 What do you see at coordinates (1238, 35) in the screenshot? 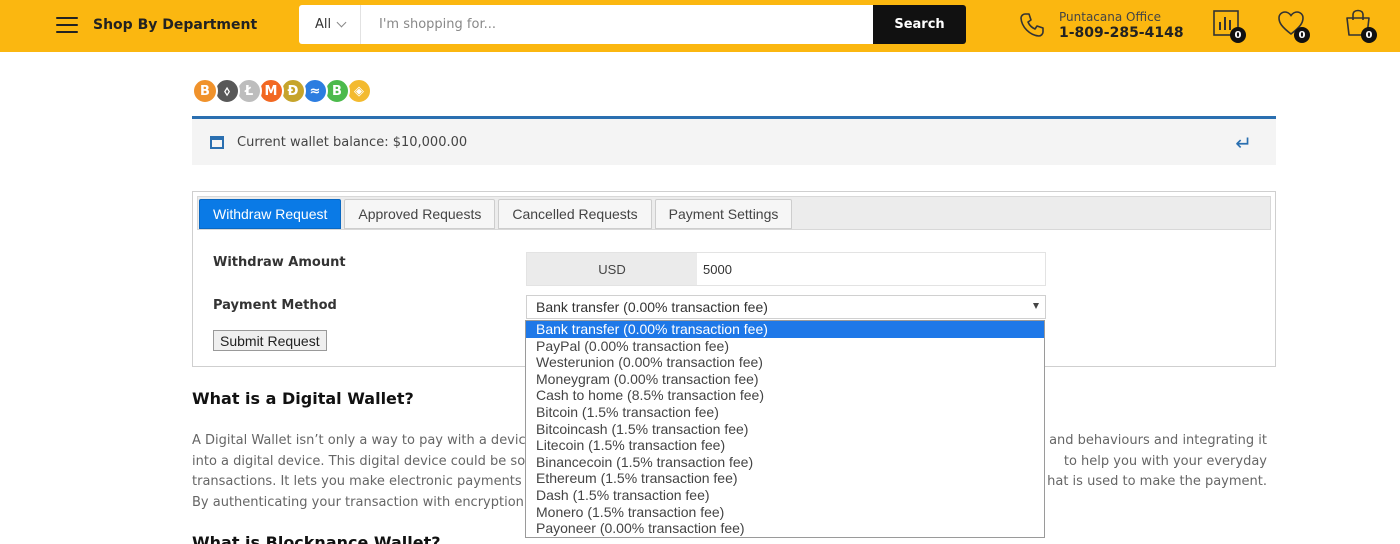
I see `compare-count-badge: 0` at bounding box center [1238, 35].